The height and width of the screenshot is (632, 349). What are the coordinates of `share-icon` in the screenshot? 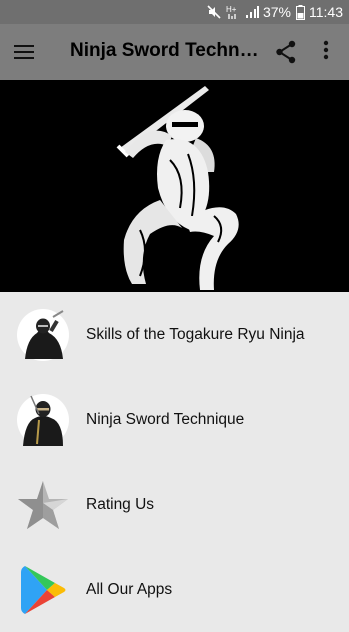 It's located at (286, 52).